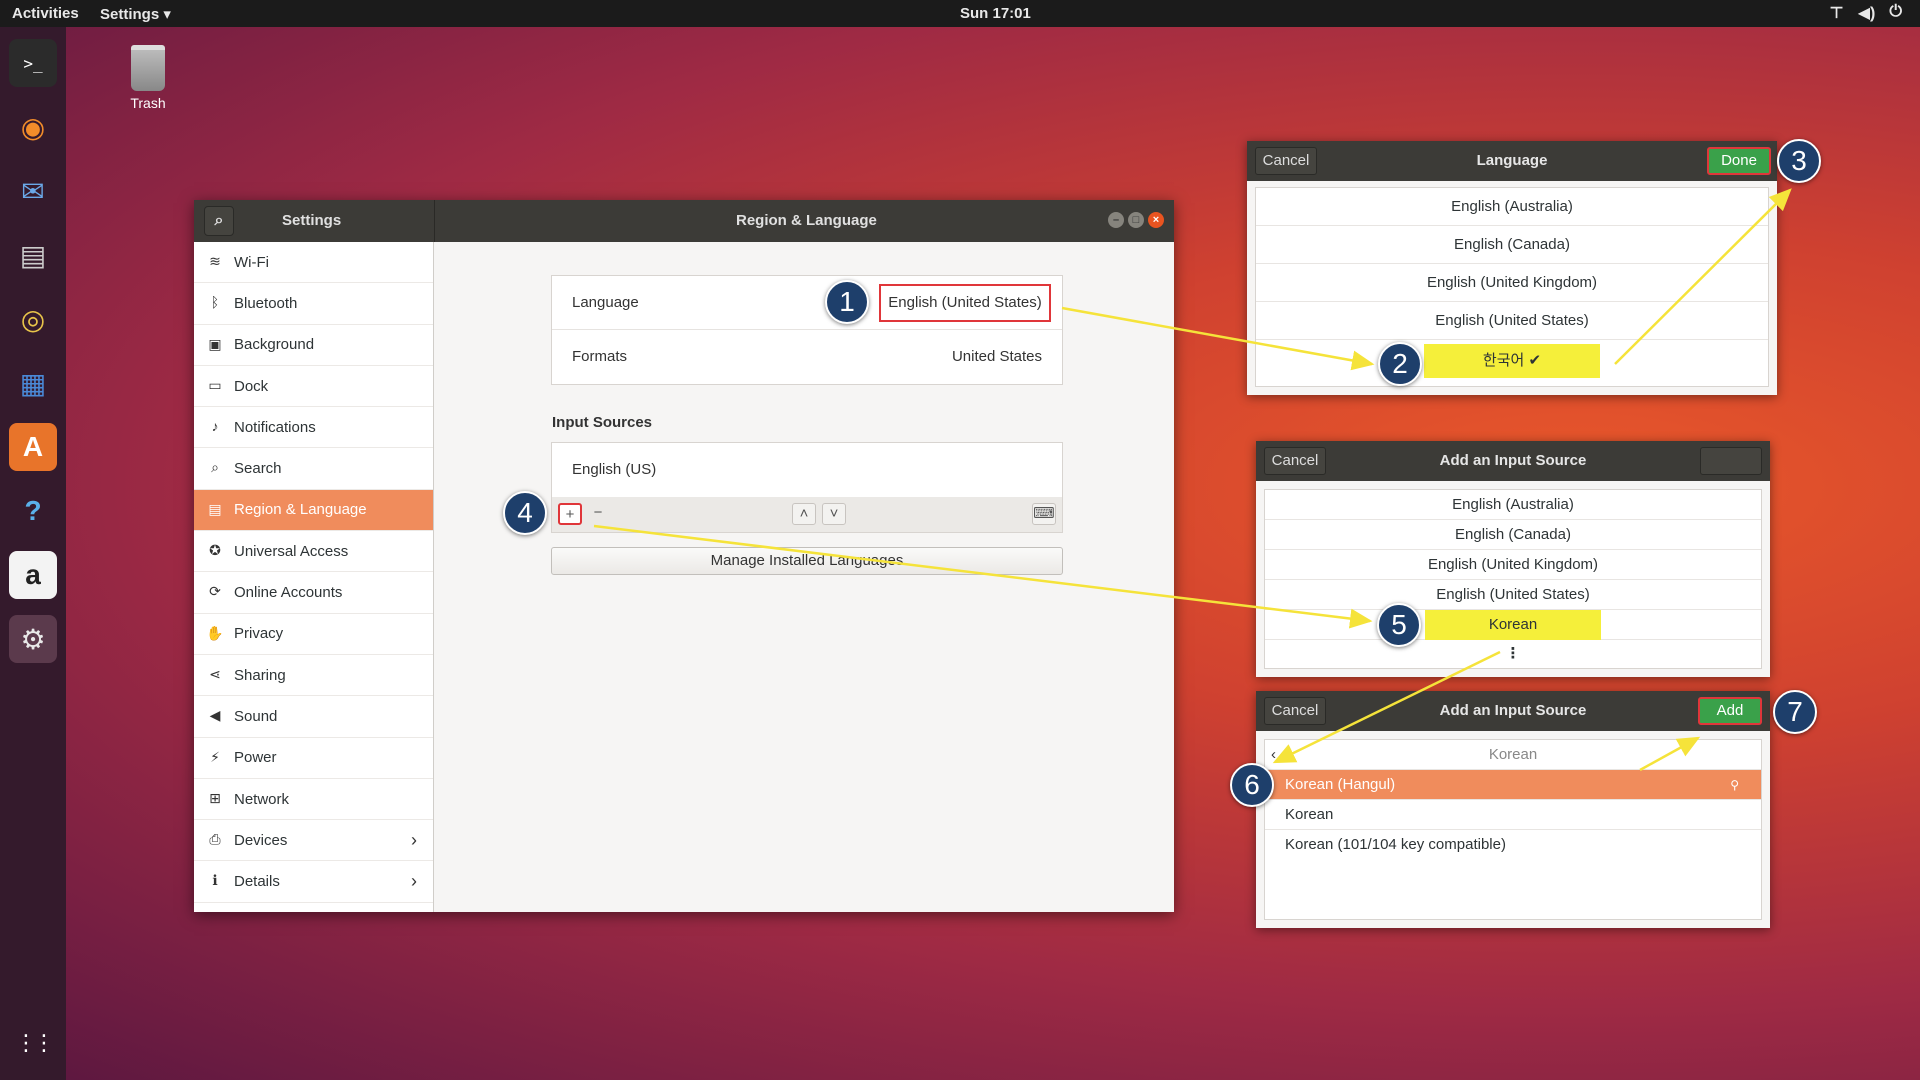 This screenshot has height=1080, width=1920. Describe the element at coordinates (1136, 220) in the screenshot. I see `maximize-button: □` at that location.